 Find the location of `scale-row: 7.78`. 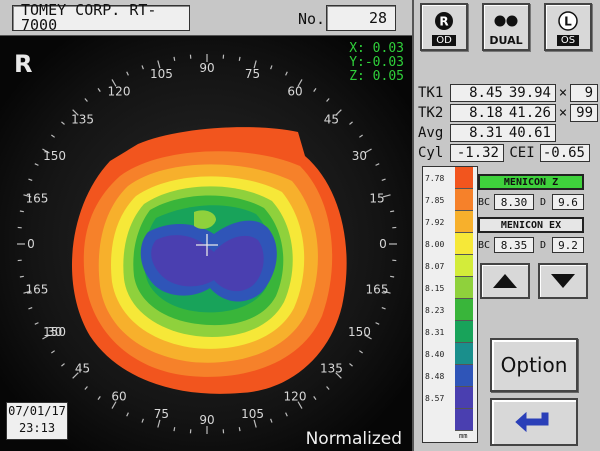

scale-row: 7.78 is located at coordinates (451, 178).